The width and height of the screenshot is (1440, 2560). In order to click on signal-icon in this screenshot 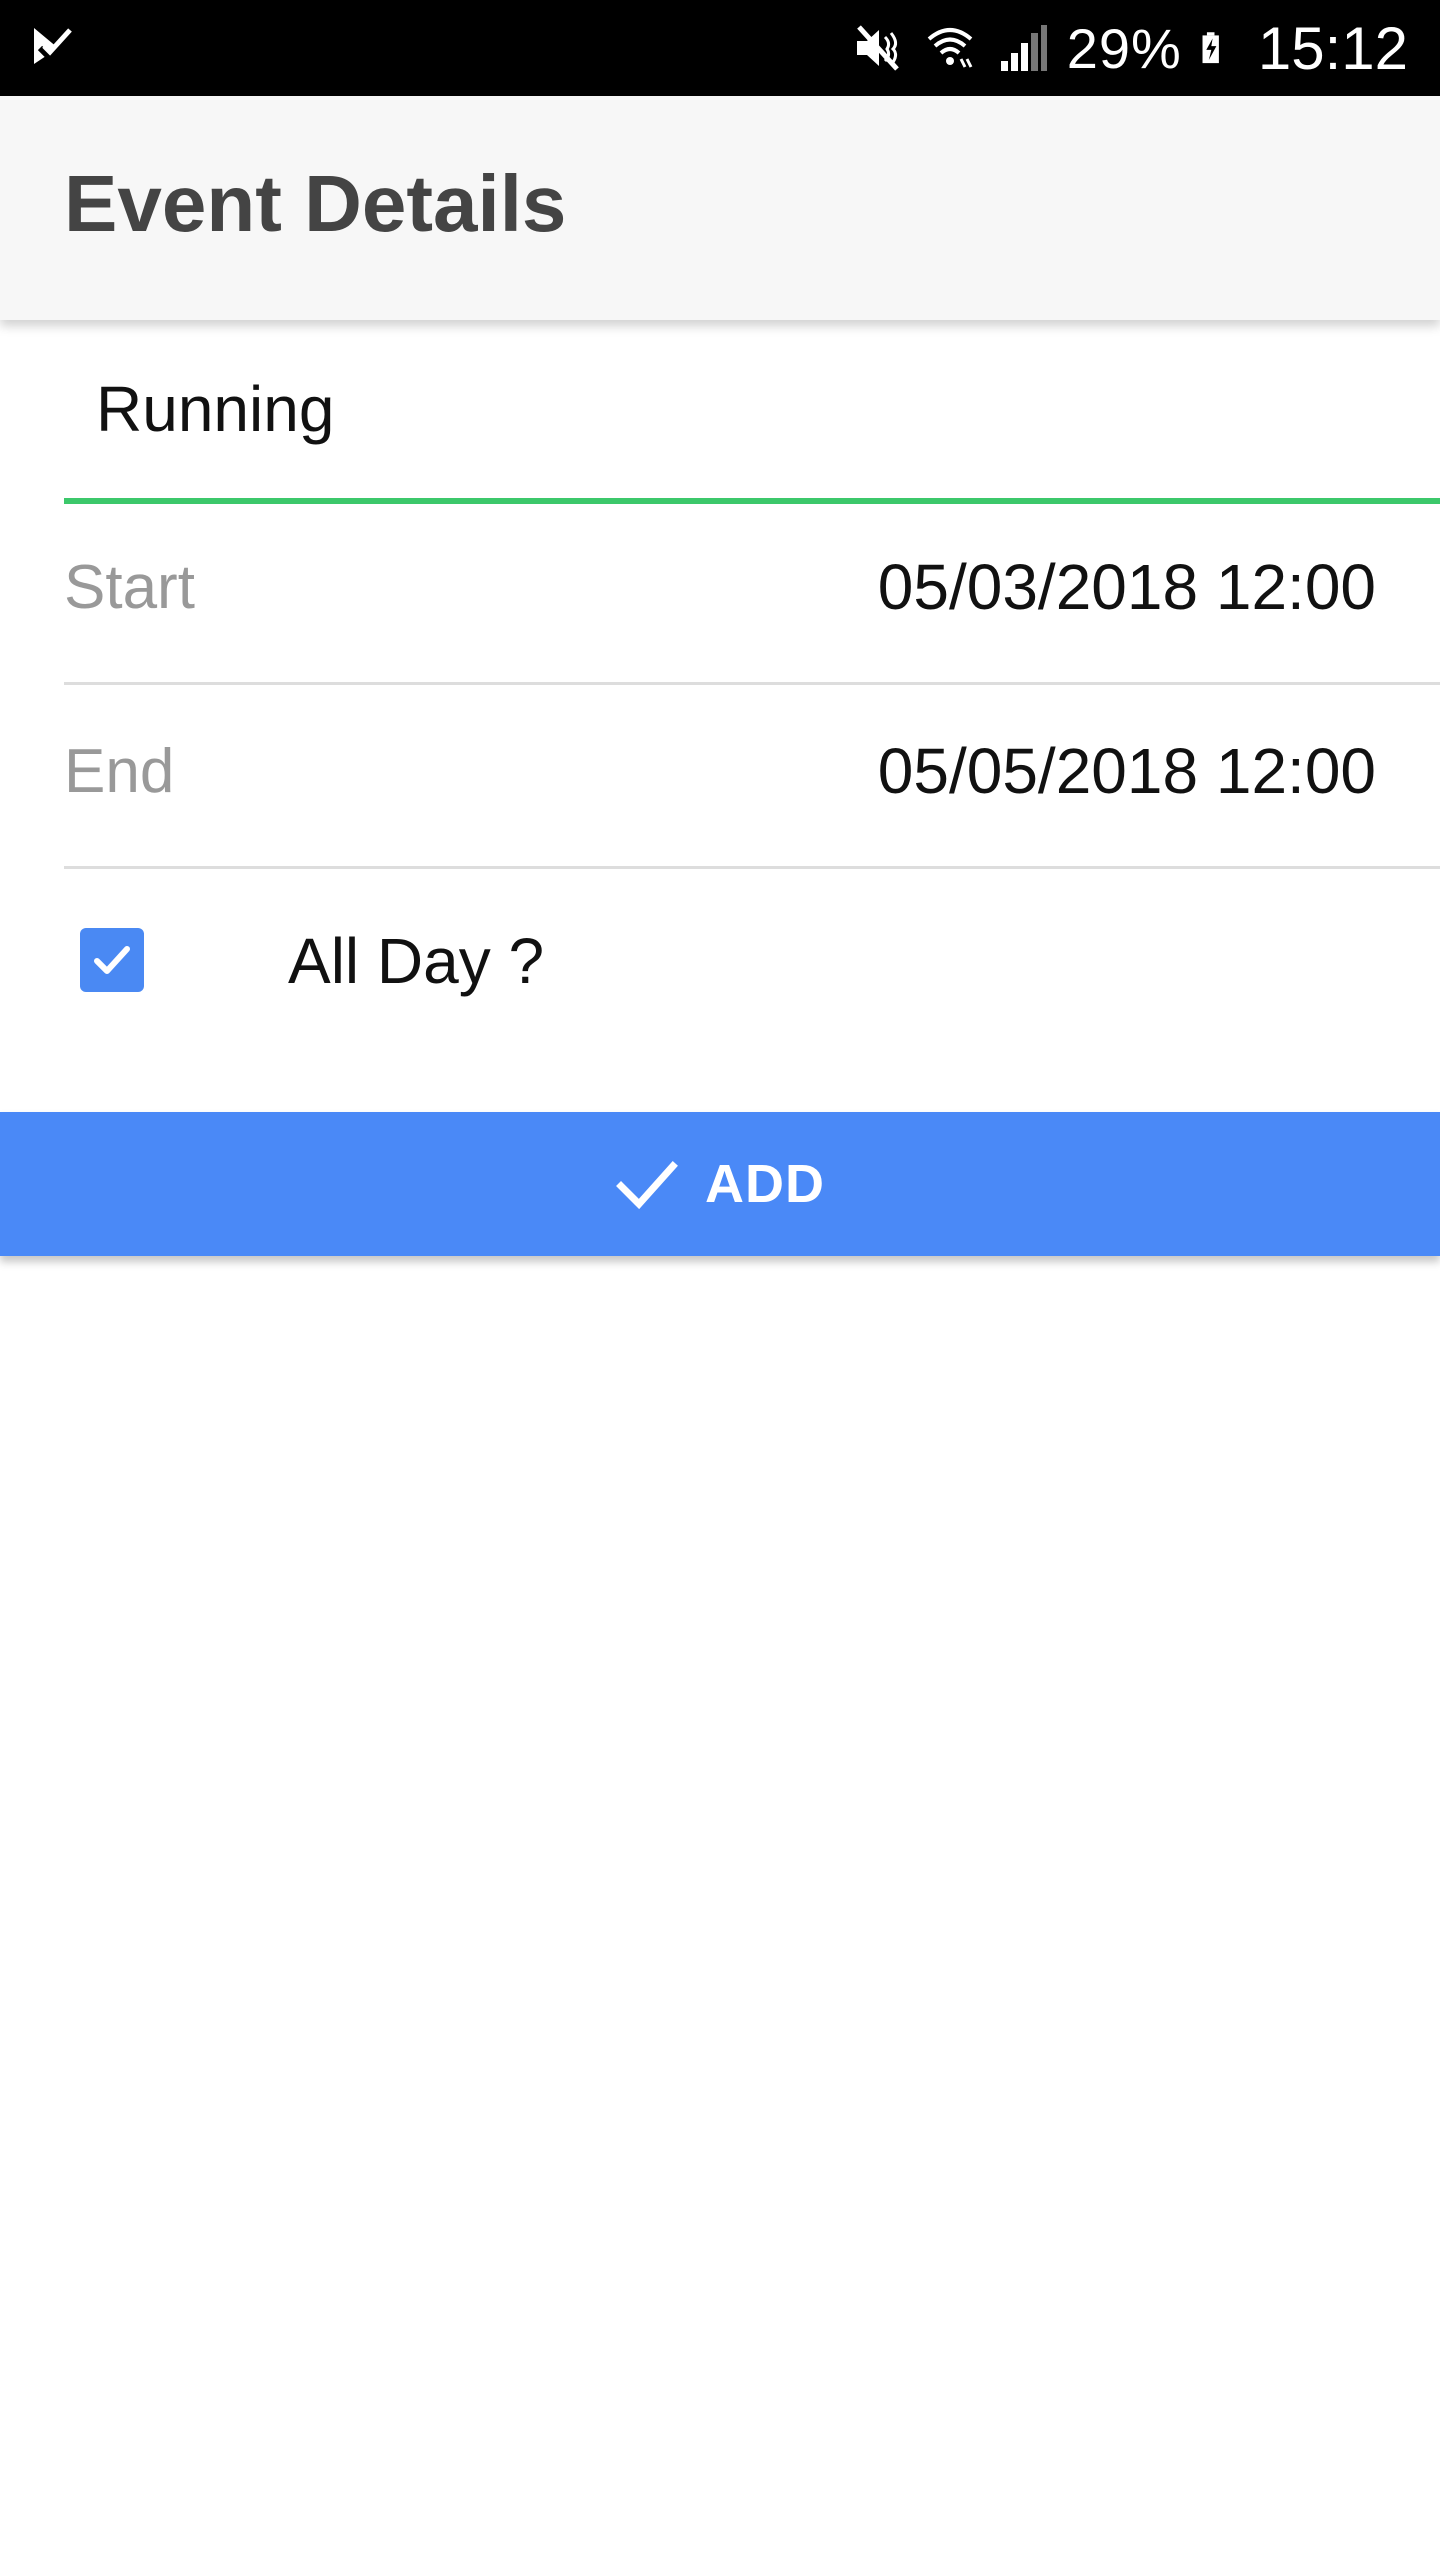, I will do `click(1023, 48)`.